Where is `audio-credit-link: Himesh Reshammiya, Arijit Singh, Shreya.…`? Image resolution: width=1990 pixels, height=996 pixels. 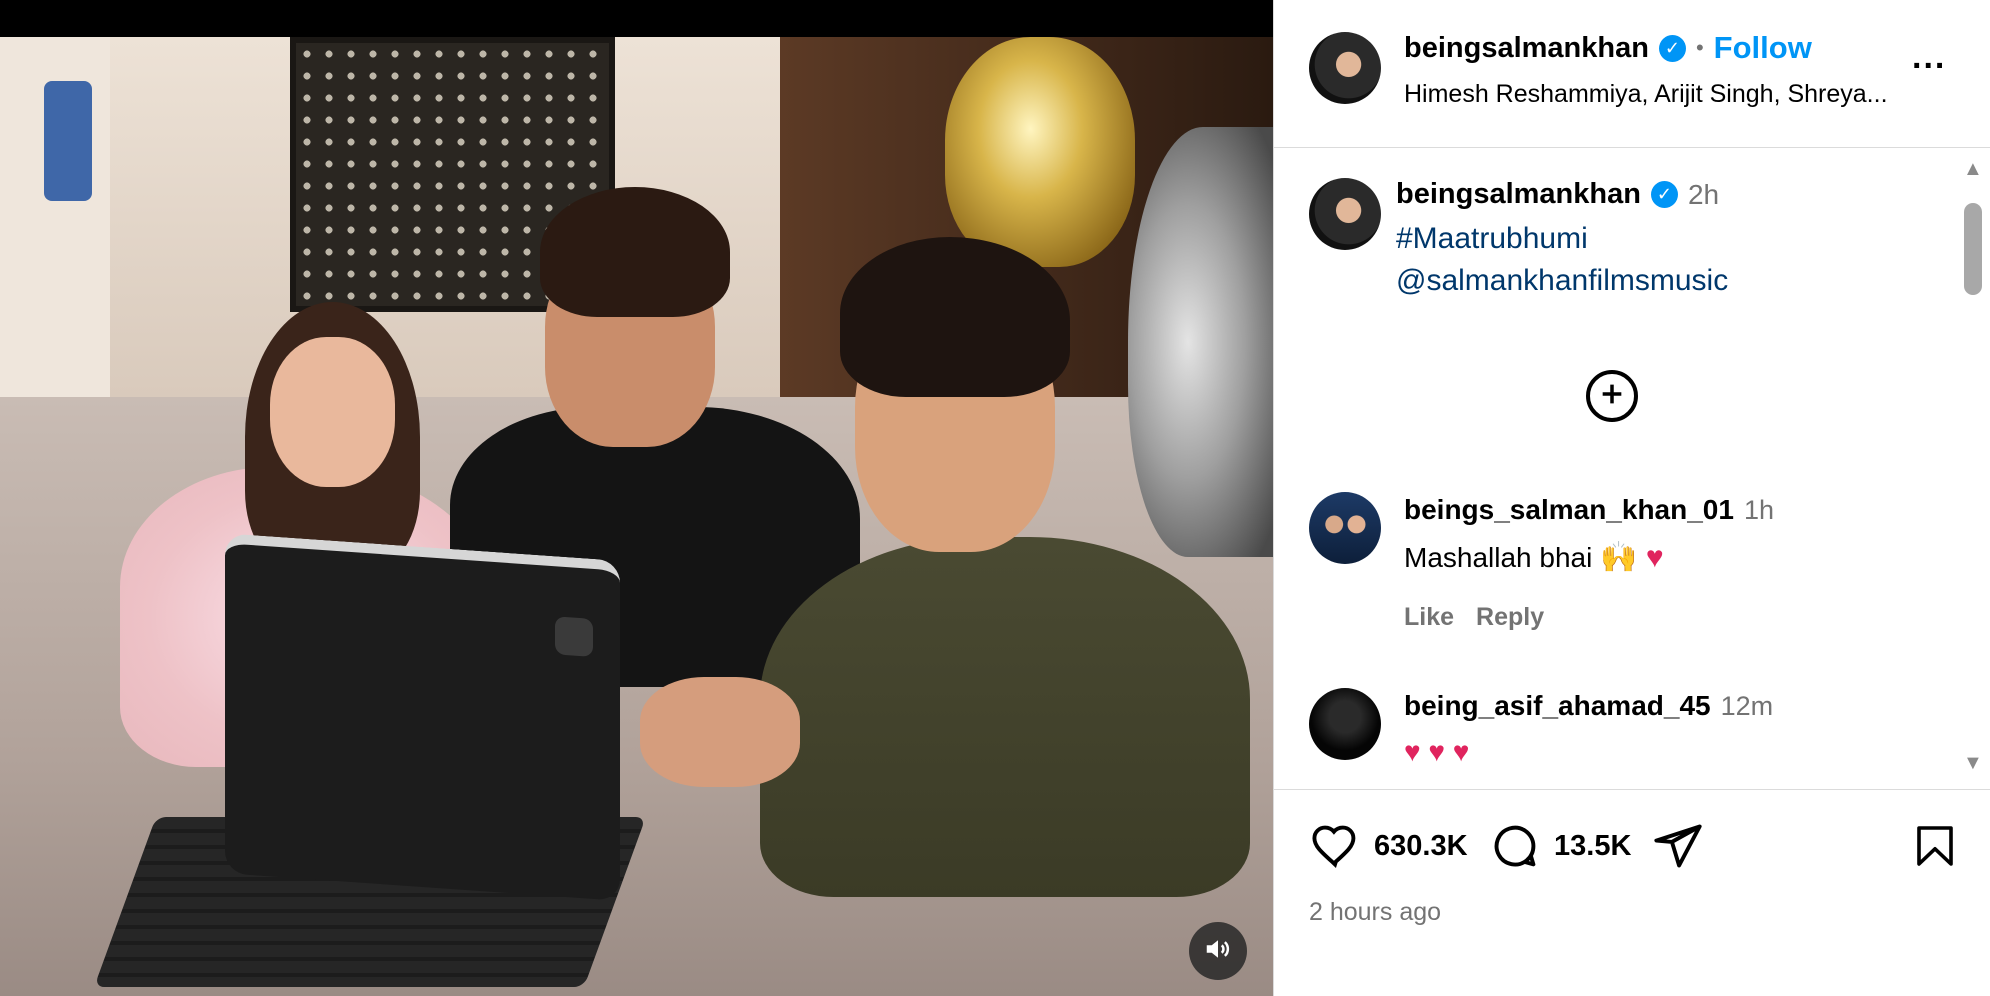 audio-credit-link: Himesh Reshammiya, Arijit Singh, Shreya.… is located at coordinates (1646, 94).